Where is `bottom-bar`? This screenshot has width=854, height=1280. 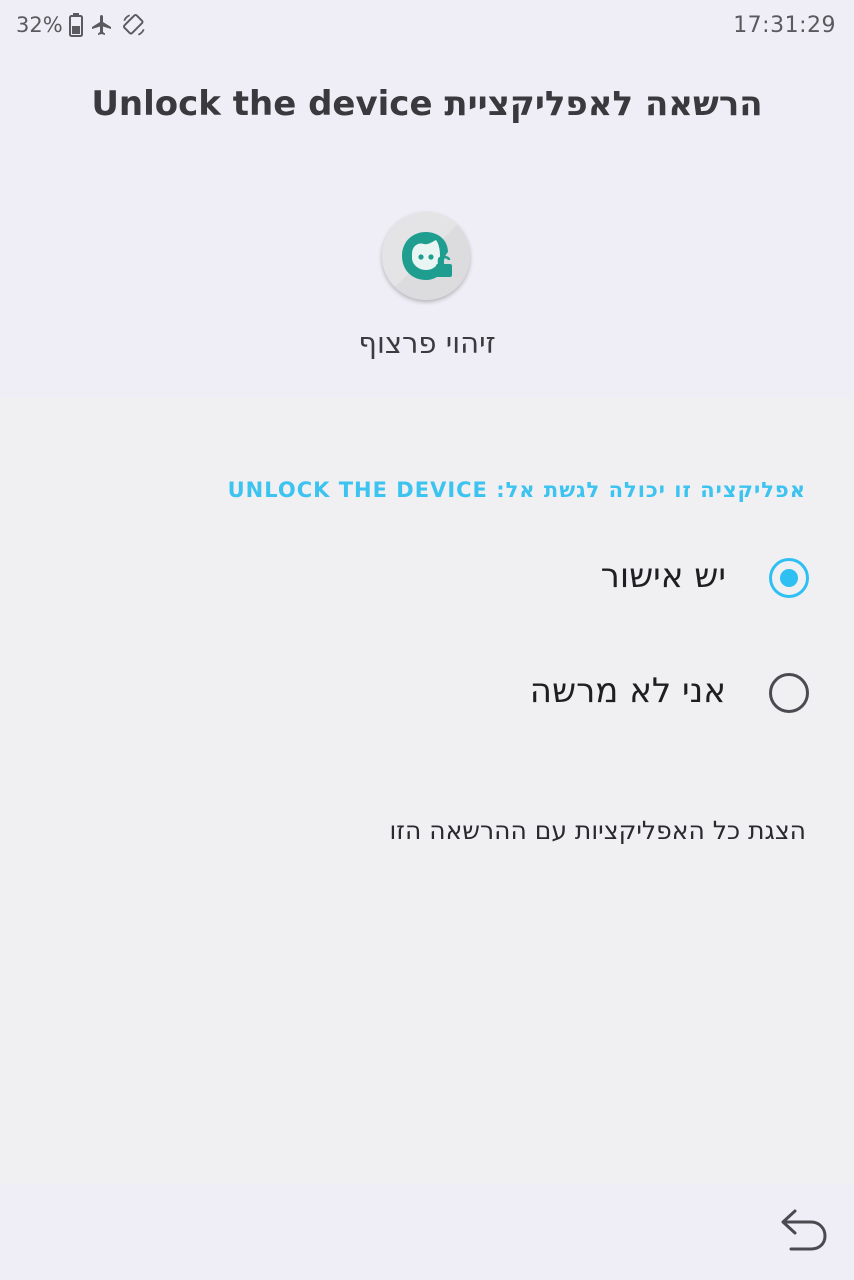 bottom-bar is located at coordinates (427, 1232).